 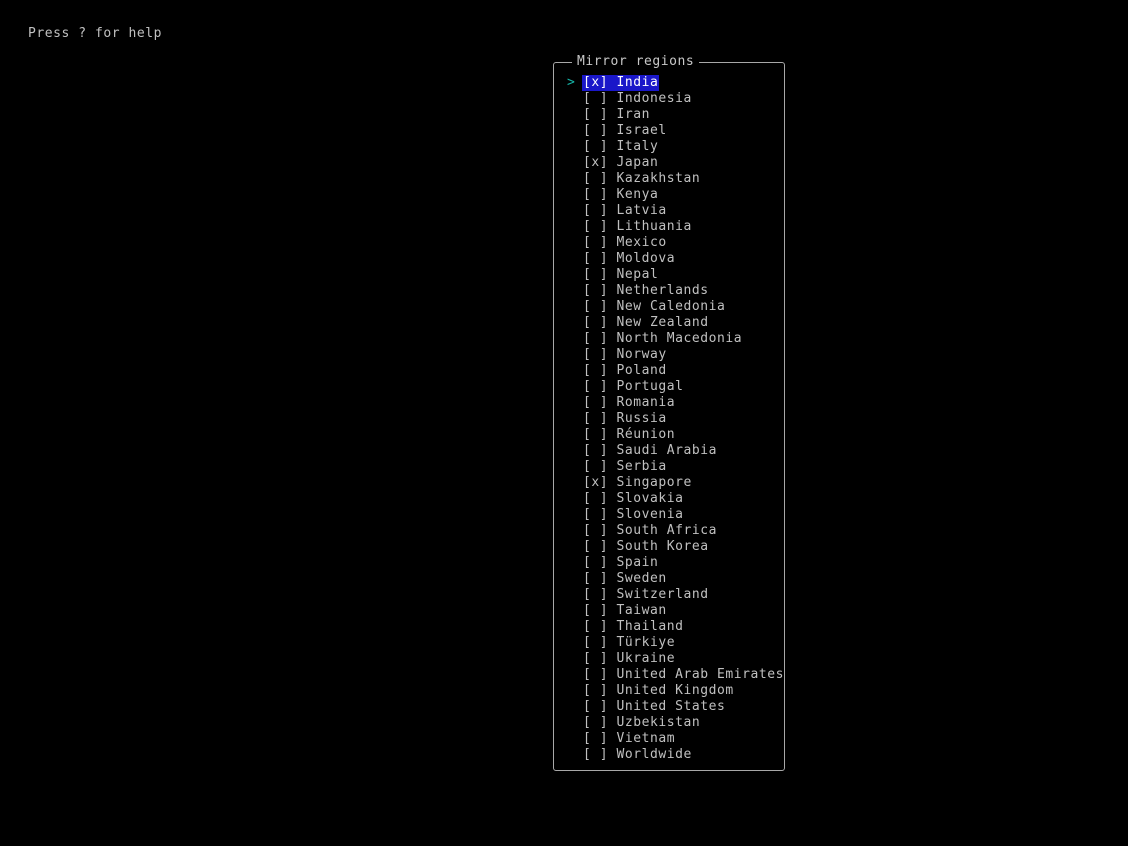 I want to click on region-list-item: [ ] Saudi Arabia, so click(x=669, y=451).